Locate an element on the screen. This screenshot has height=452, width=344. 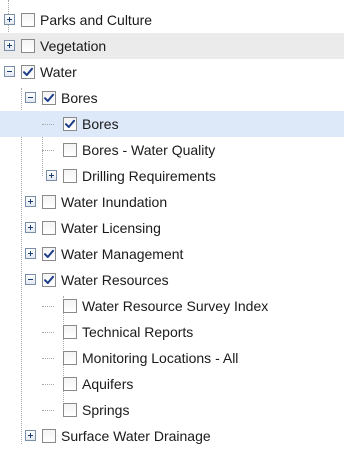
tree-row-surface-water-drainage: Surface Water Drainage is located at coordinates (172, 436).